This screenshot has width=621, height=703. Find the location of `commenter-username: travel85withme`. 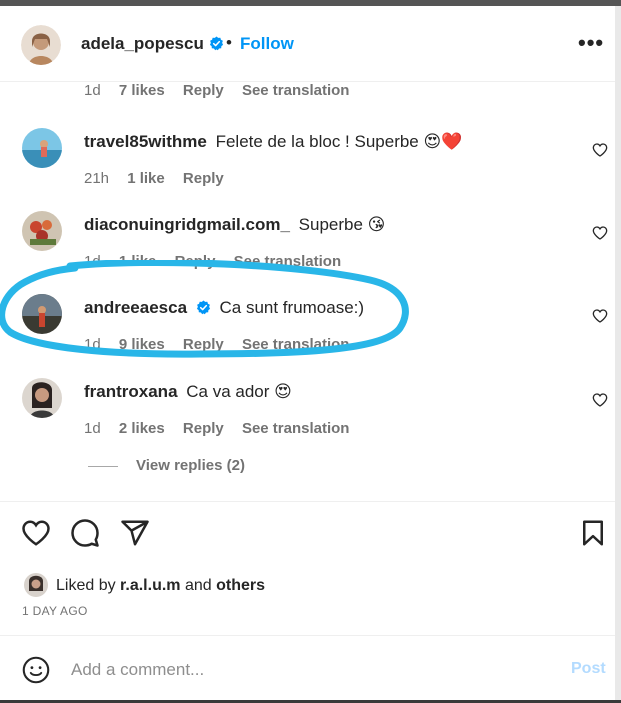

commenter-username: travel85withme is located at coordinates (145, 141).